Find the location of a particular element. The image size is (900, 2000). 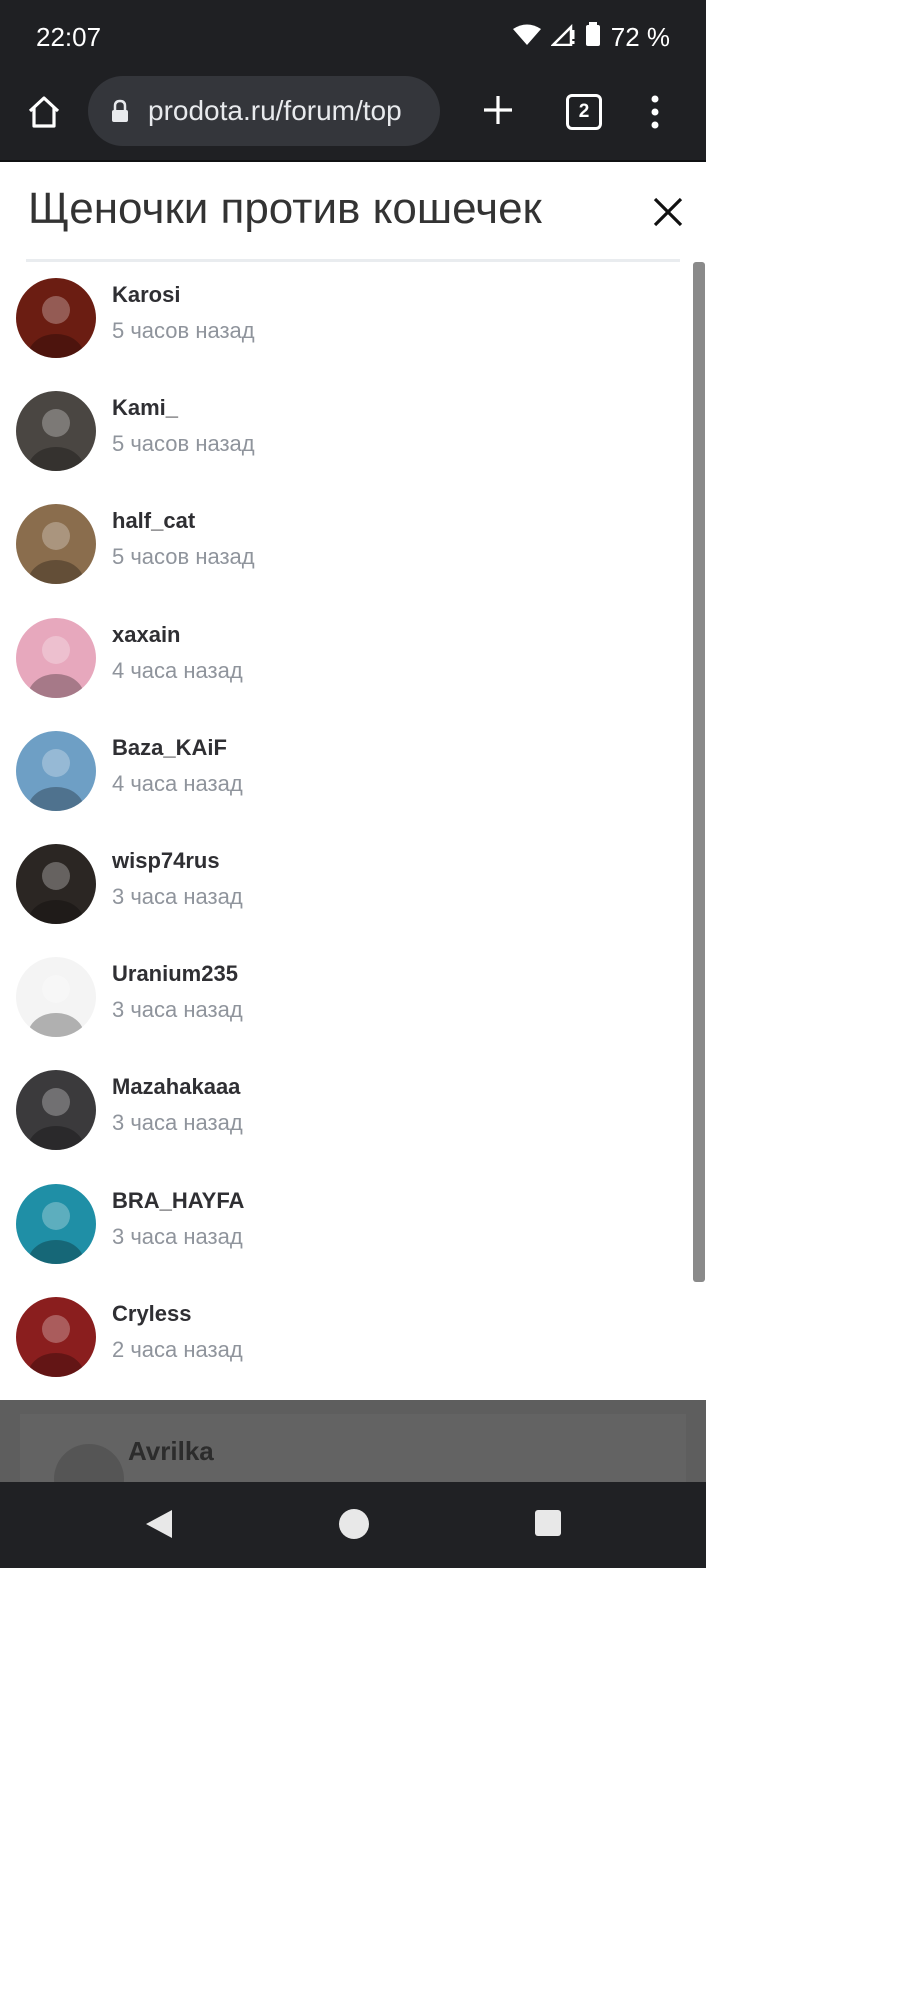

status-time: 22:07 is located at coordinates (69, 37).